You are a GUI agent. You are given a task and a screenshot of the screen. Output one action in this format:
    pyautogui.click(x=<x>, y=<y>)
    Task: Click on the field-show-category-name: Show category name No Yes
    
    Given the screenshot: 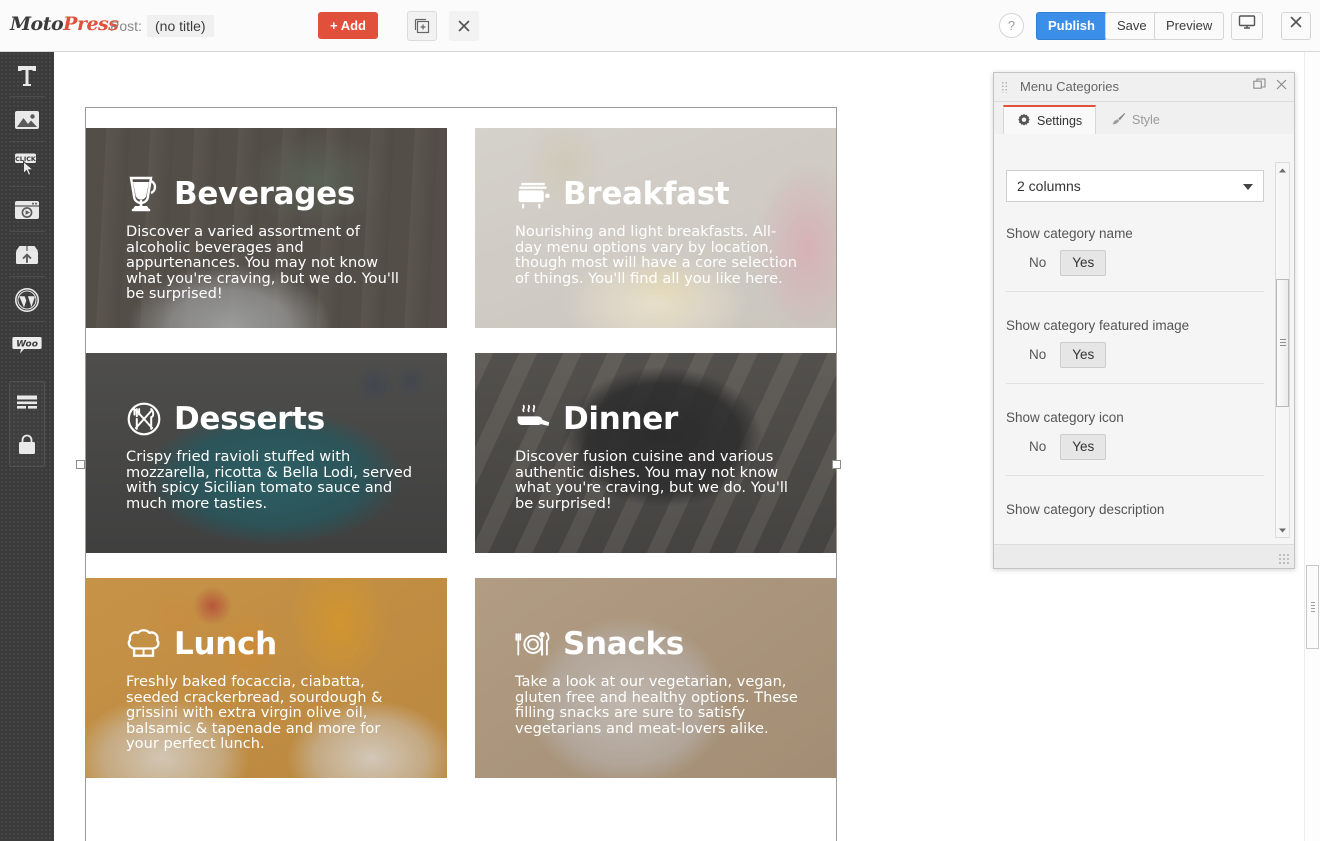 What is the action you would take?
    pyautogui.click(x=1135, y=259)
    